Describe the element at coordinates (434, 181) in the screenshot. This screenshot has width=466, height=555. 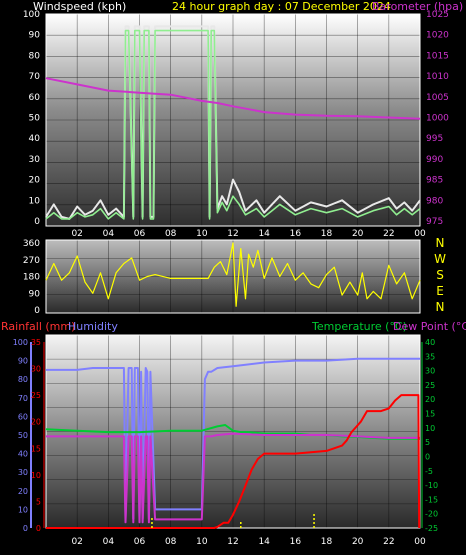
I see `y-tick-label: 985` at that location.